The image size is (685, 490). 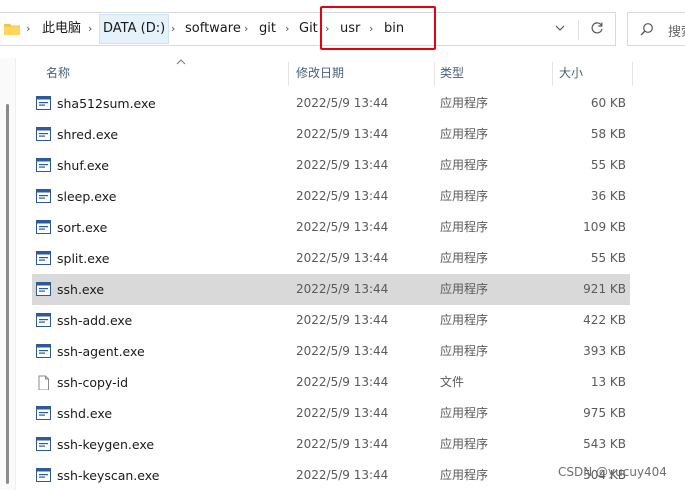 I want to click on file-row: ssh-copy-id 2022/5/9 13:44 文件 13 KB, so click(x=331, y=382).